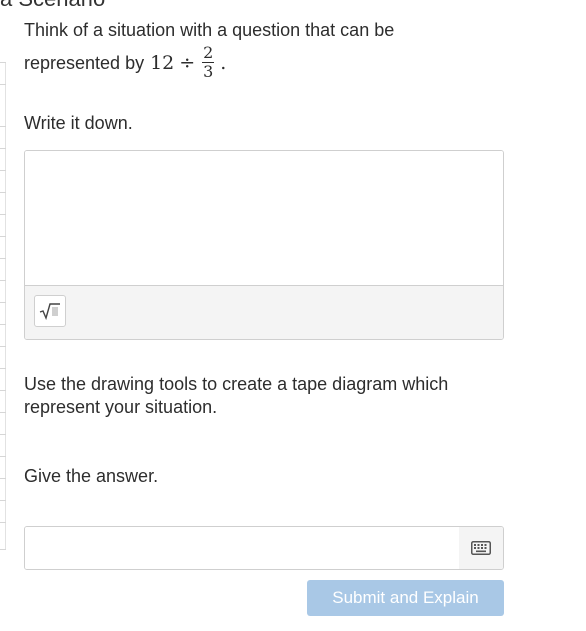 The width and height of the screenshot is (586, 631). Describe the element at coordinates (84, 62) in the screenshot. I see `question-prompt-text: represented by` at that location.